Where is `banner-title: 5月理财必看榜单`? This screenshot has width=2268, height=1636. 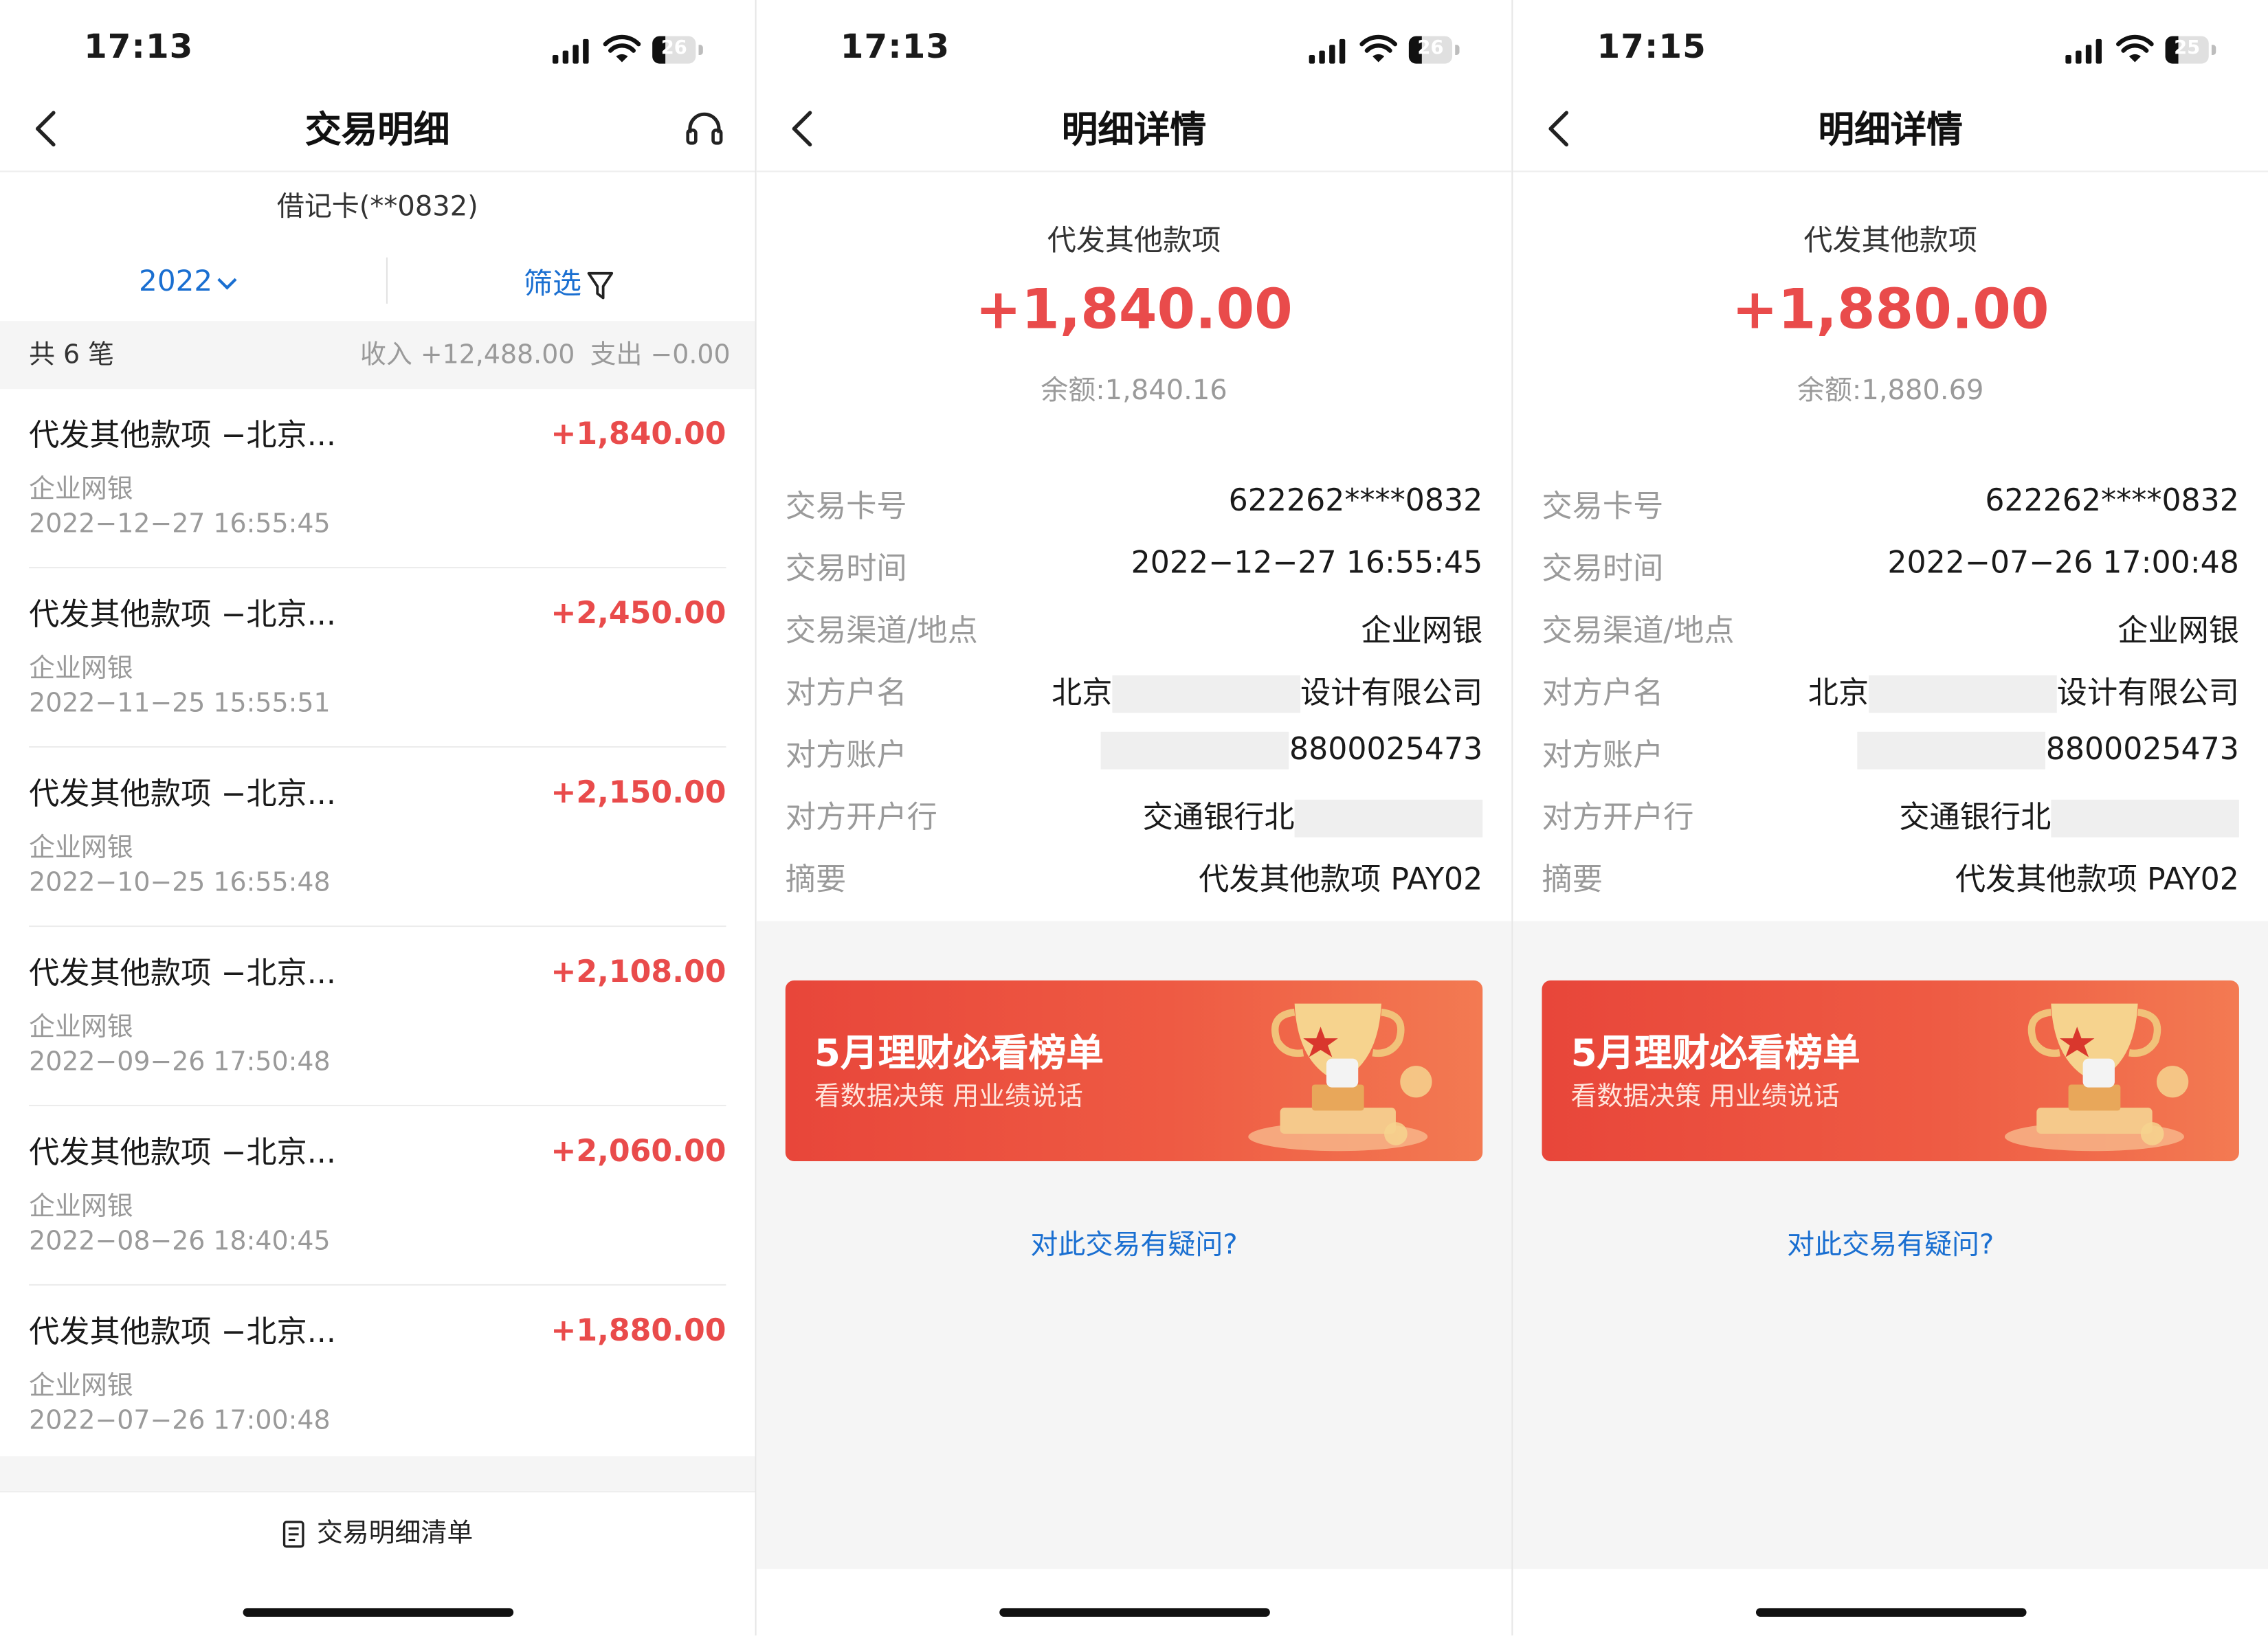 banner-title: 5月理财必看榜单 is located at coordinates (1715, 1054).